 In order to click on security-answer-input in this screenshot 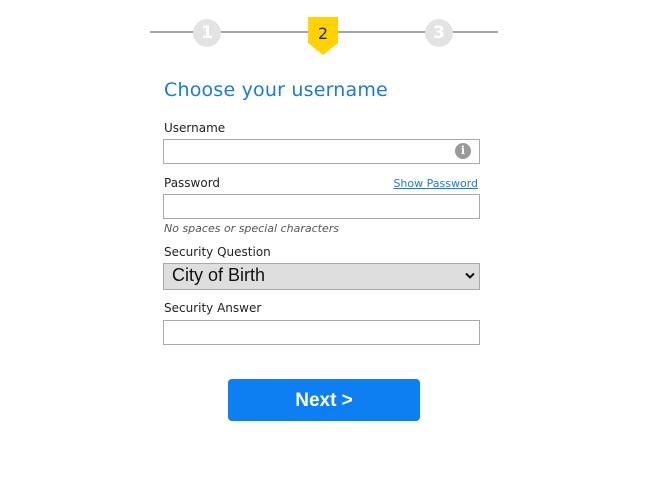, I will do `click(321, 332)`.